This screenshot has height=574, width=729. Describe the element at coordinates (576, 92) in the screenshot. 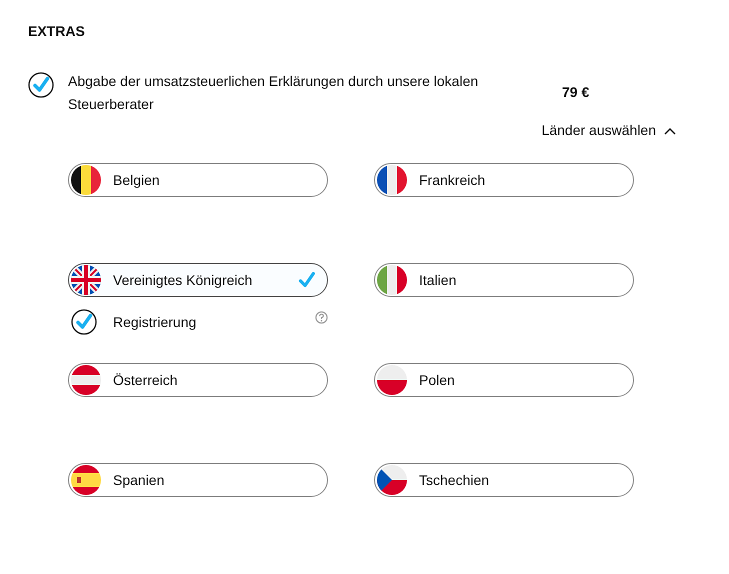

I see `price: 79 €` at that location.